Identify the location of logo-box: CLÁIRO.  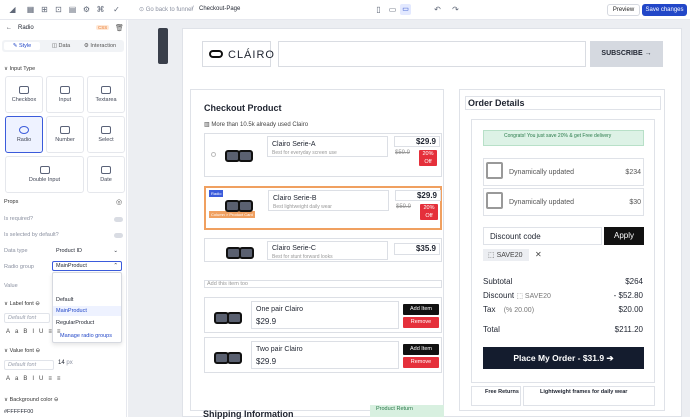
(238, 54).